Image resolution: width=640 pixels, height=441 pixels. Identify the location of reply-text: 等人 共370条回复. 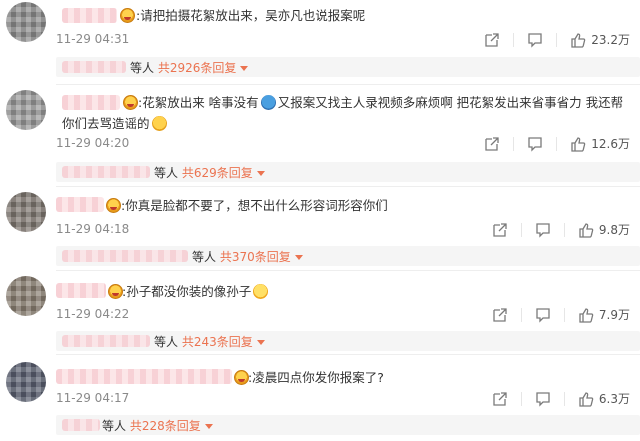
(247, 256).